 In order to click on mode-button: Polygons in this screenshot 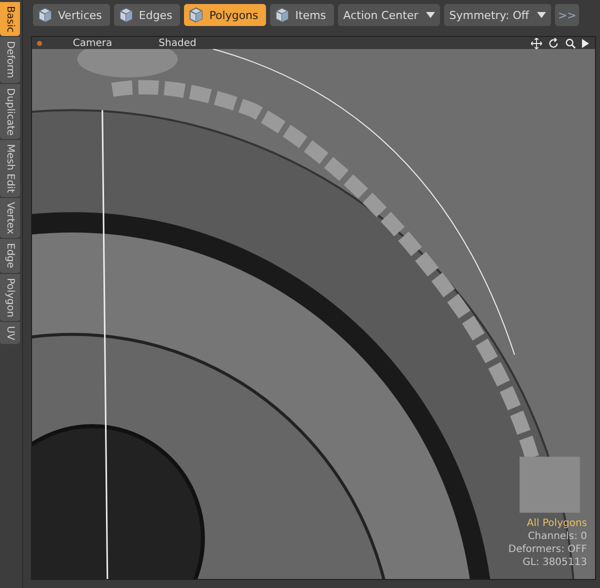, I will do `click(225, 15)`.